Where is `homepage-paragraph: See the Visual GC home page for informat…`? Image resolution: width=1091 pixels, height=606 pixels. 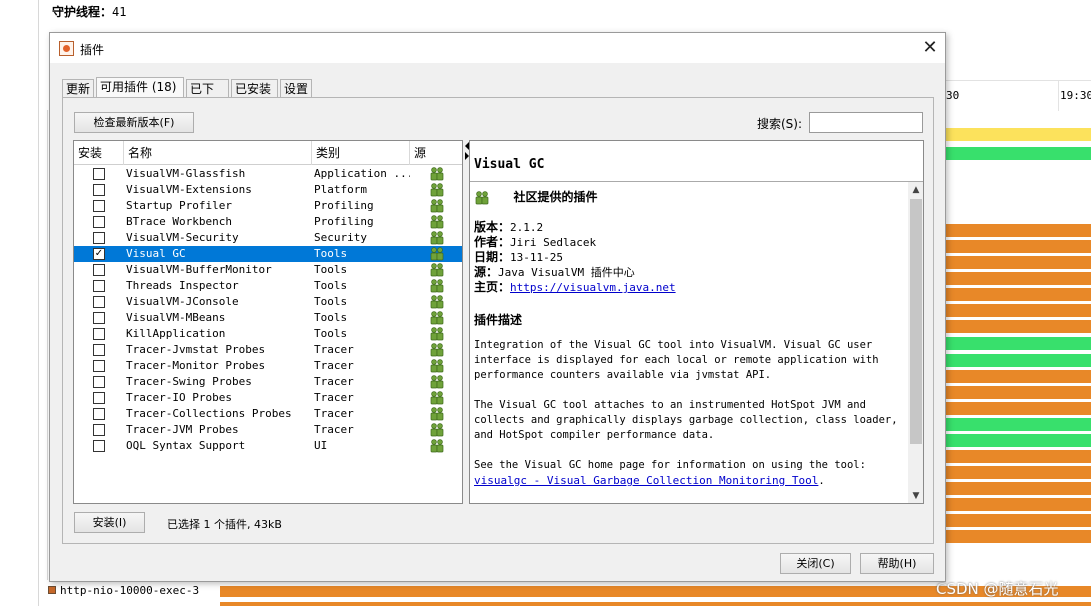 homepage-paragraph: See the Visual GC home page for informat… is located at coordinates (670, 473).